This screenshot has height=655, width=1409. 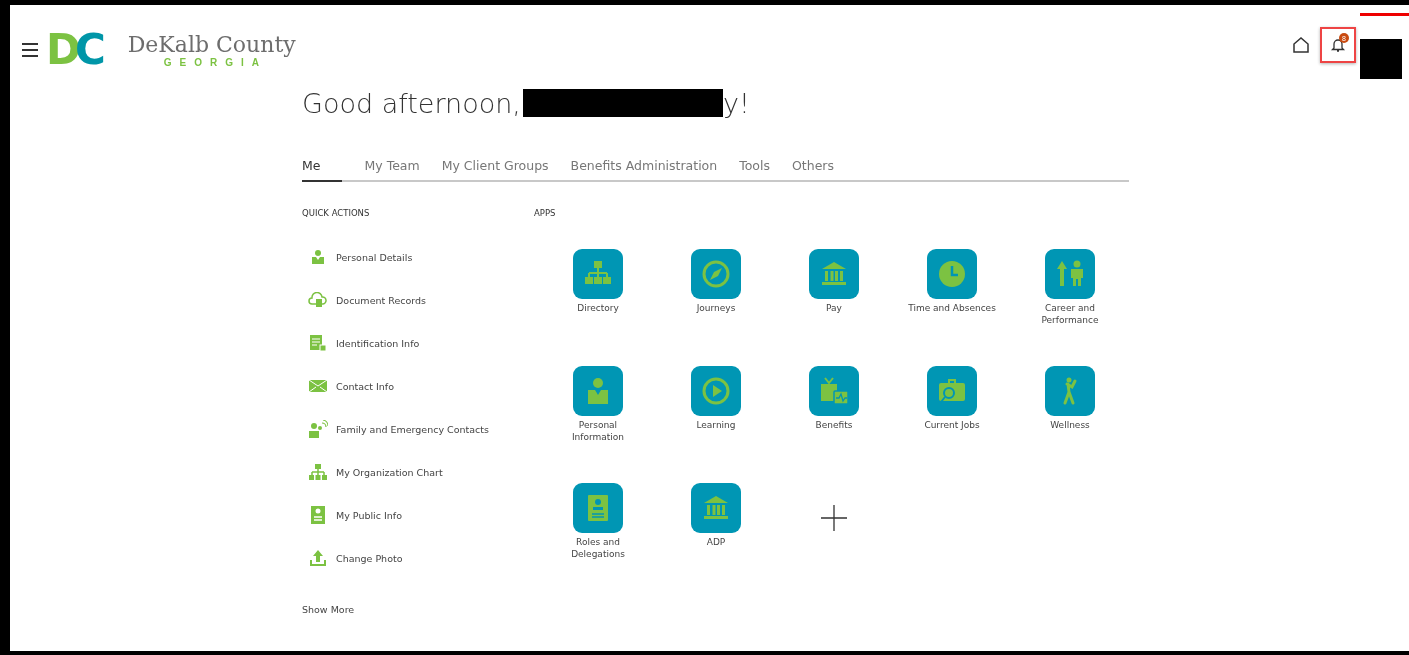 What do you see at coordinates (952, 307) in the screenshot?
I see `app-tile: Time and Absences` at bounding box center [952, 307].